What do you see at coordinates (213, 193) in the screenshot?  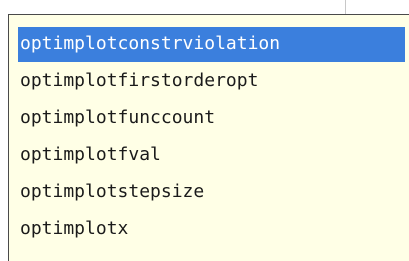 I see `suggestion-item: optimplotstepsize` at bounding box center [213, 193].